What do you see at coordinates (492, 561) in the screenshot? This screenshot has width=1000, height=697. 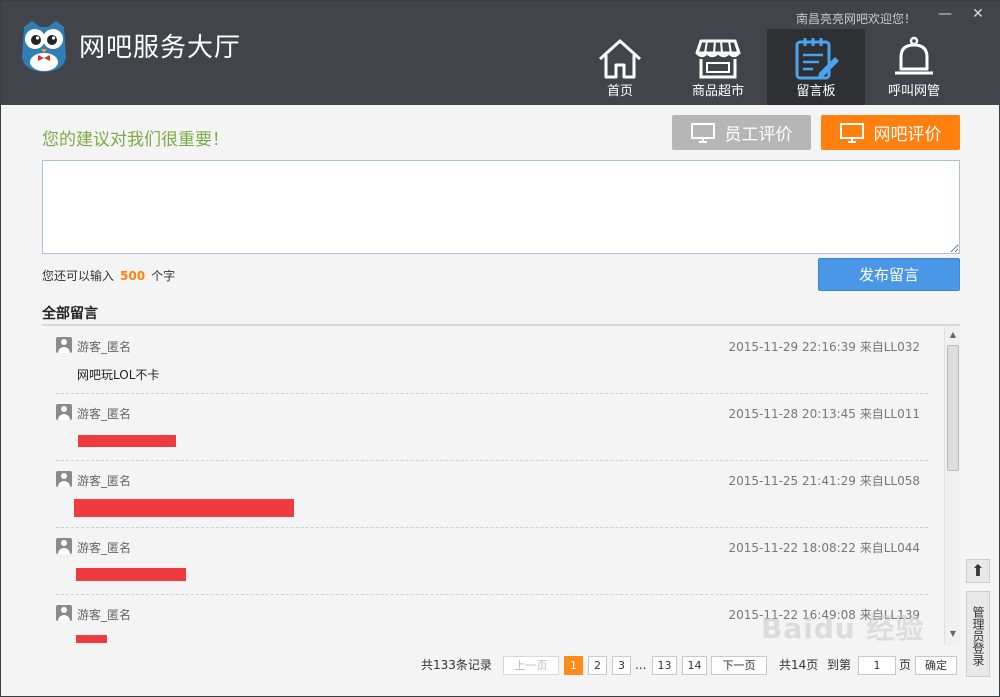 I see `list-item: 游客_匿名 2015-11-22 18:08:22 来自LL044` at bounding box center [492, 561].